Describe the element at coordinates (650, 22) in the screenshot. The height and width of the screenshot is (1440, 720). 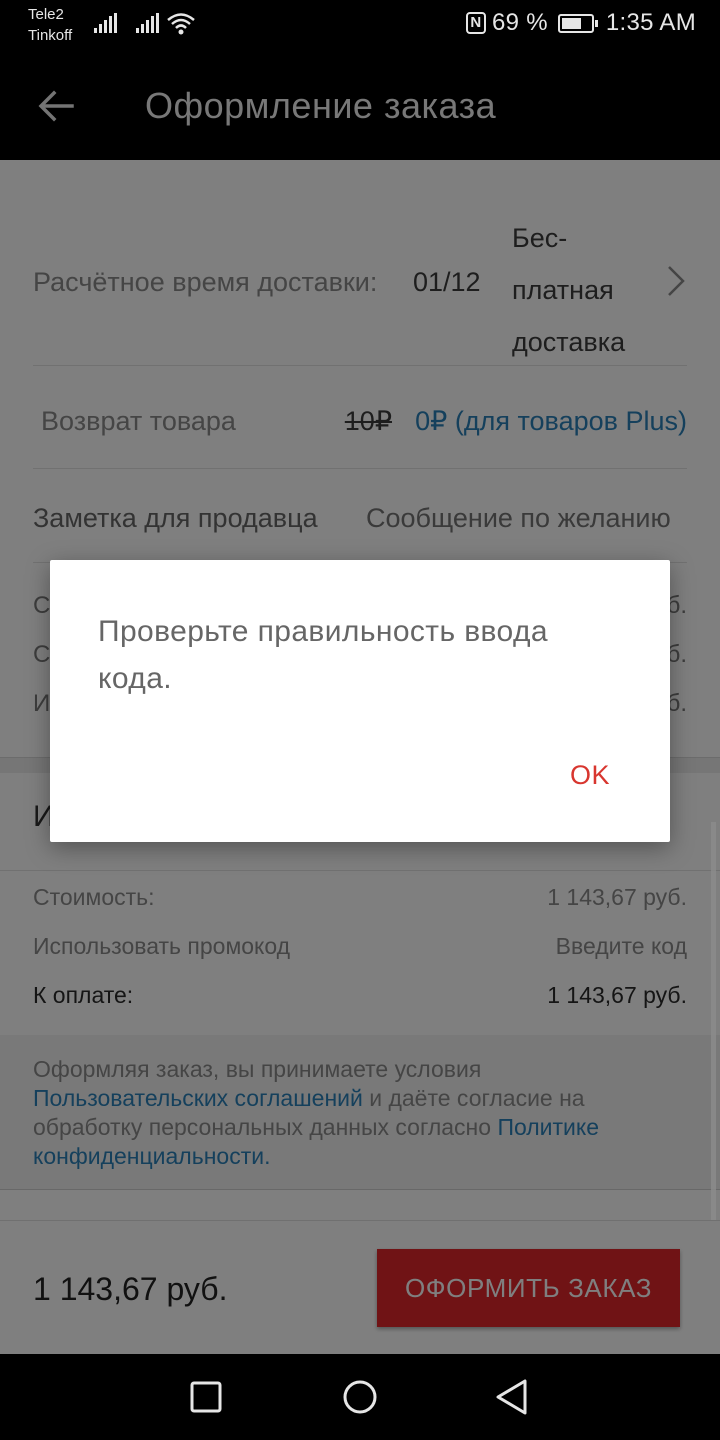
I see `clock: 1:35 AM` at that location.